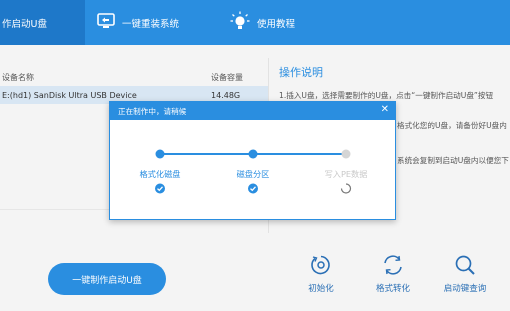  I want to click on step-label-write-pe: 写入PE数据, so click(346, 174).